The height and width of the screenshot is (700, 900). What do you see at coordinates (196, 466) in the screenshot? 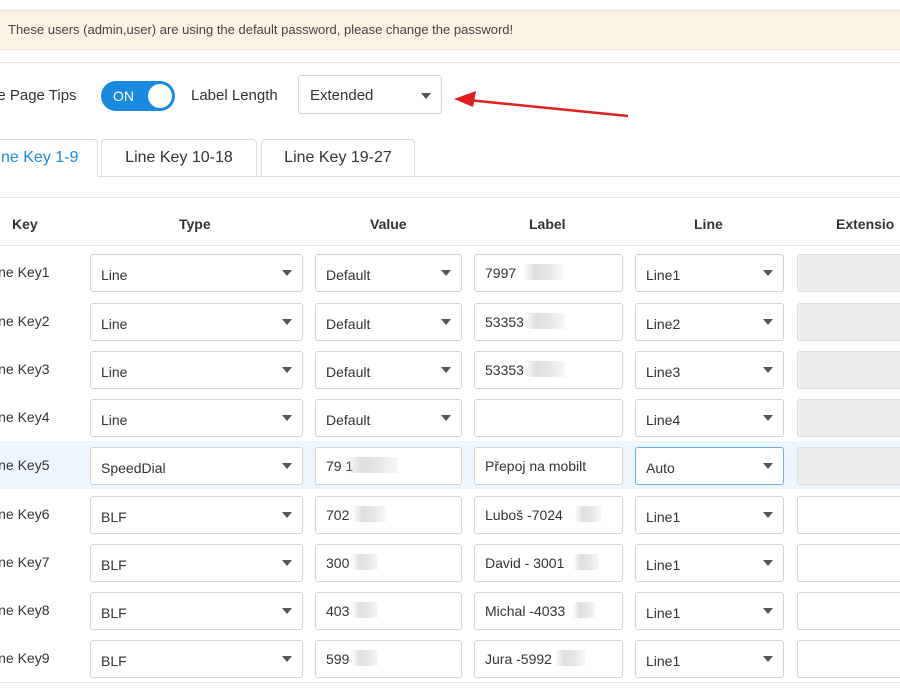
I see `type-select: SpeedDial` at bounding box center [196, 466].